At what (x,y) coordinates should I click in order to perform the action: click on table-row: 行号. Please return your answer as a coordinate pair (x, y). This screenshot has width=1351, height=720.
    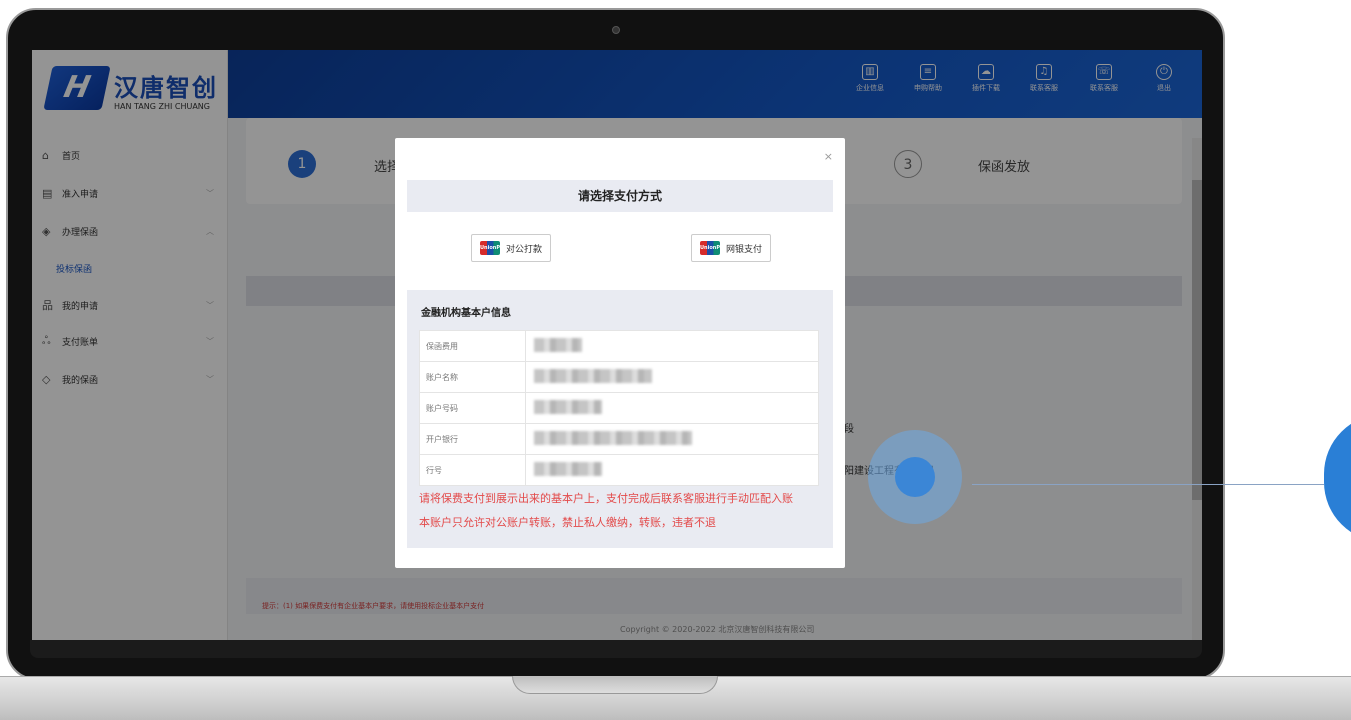
    Looking at the image, I should click on (619, 470).